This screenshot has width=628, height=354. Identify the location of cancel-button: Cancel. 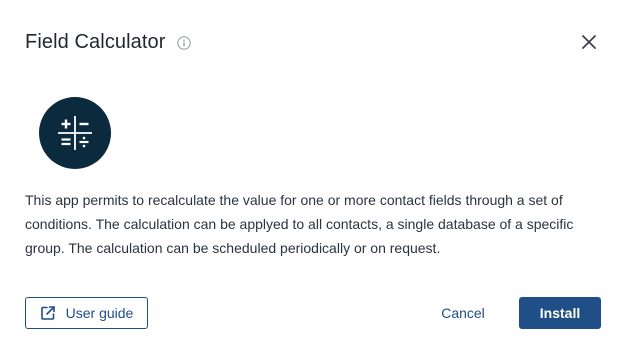
(463, 313).